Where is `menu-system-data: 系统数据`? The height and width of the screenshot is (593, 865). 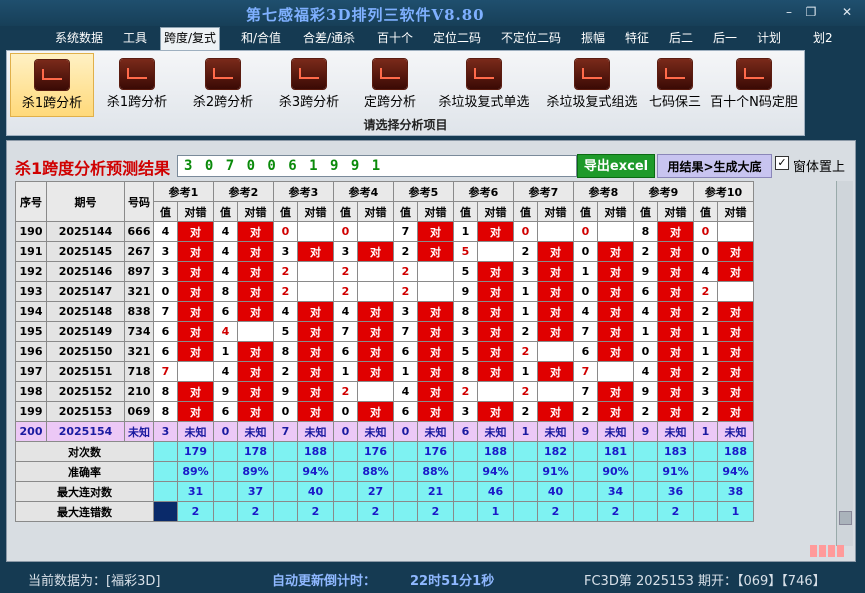 menu-system-data: 系统数据 is located at coordinates (79, 38).